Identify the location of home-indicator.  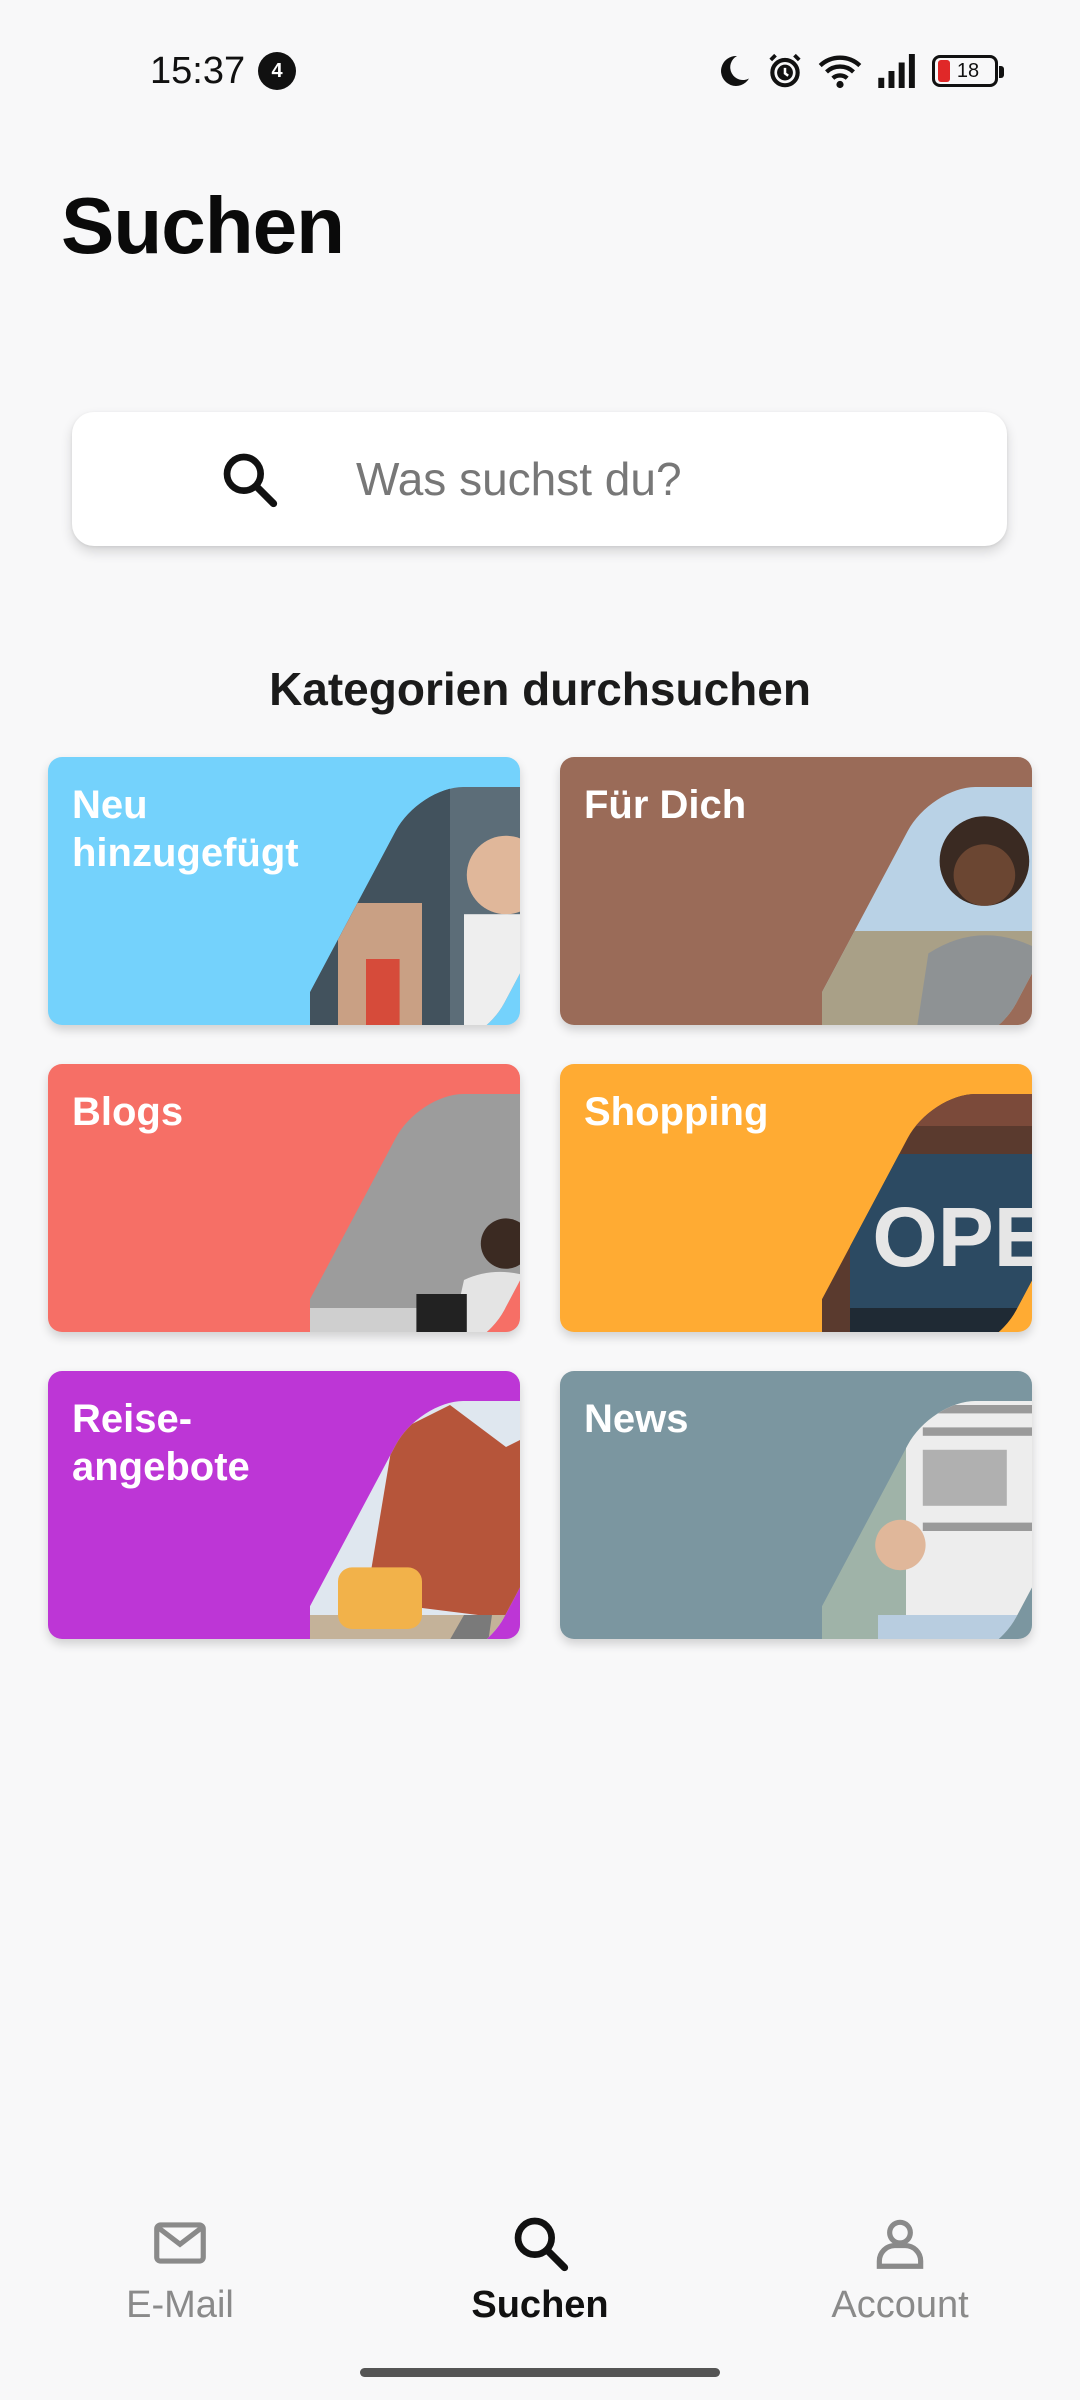
(540, 2372).